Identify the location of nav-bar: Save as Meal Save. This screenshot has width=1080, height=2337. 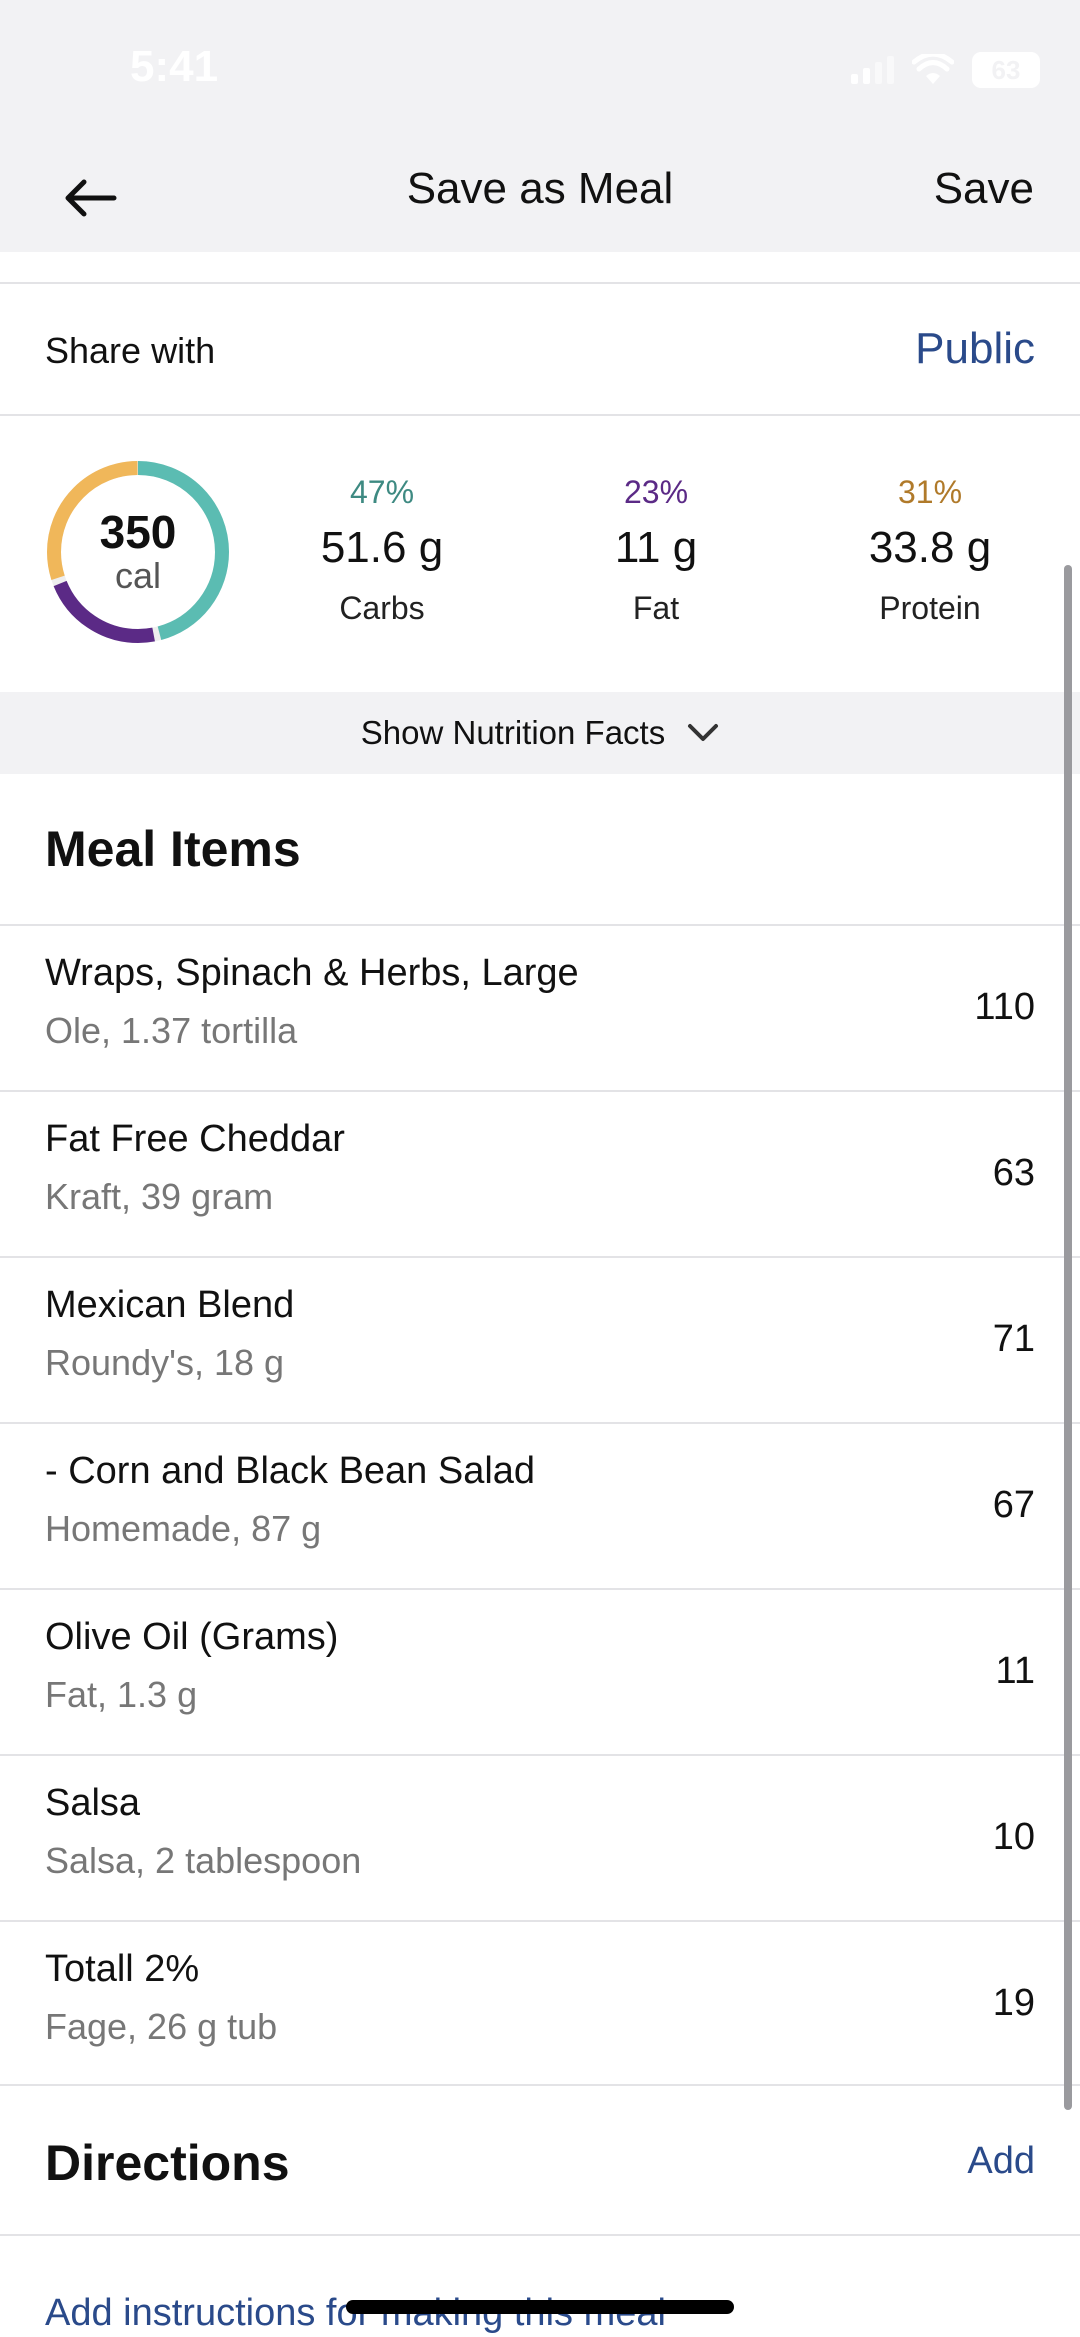
(540, 196).